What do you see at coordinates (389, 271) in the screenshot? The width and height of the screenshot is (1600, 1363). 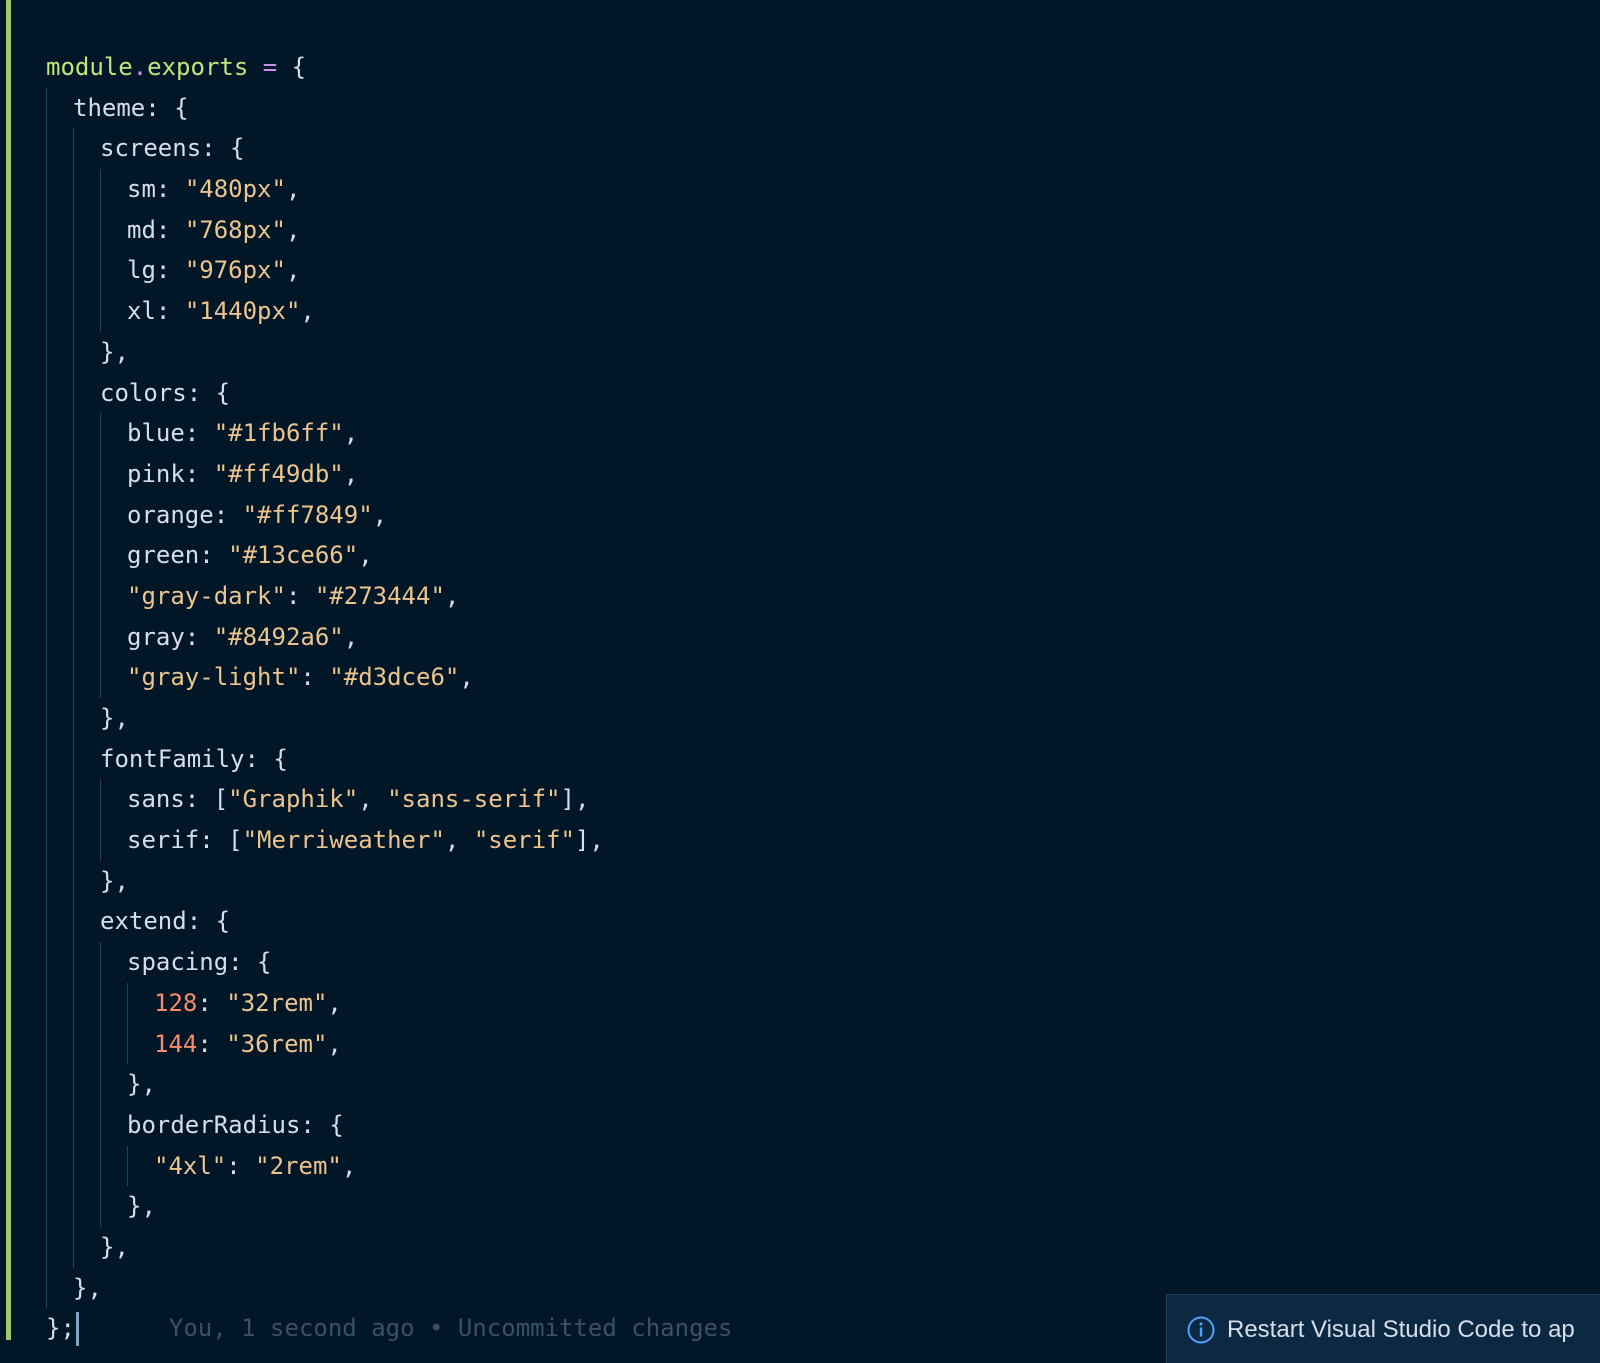 I see `code-line: lg: "976px",` at bounding box center [389, 271].